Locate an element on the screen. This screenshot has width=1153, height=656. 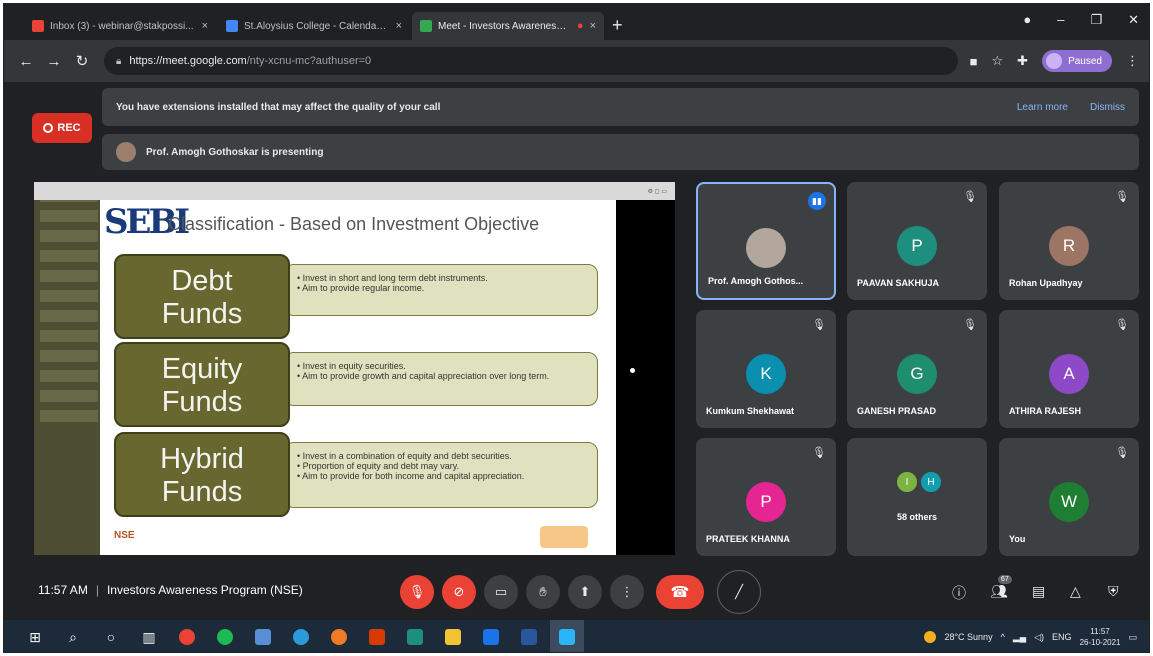
star-icon: ☆ is located at coordinates (998, 61).